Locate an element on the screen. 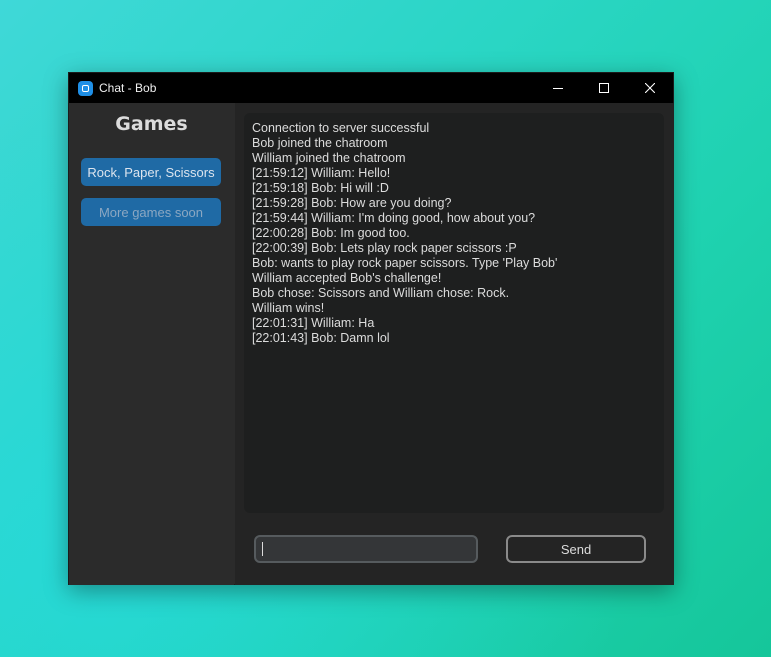 This screenshot has width=771, height=657. rock-paper-scissors-button: Rock, Paper, Scissors is located at coordinates (151, 172).